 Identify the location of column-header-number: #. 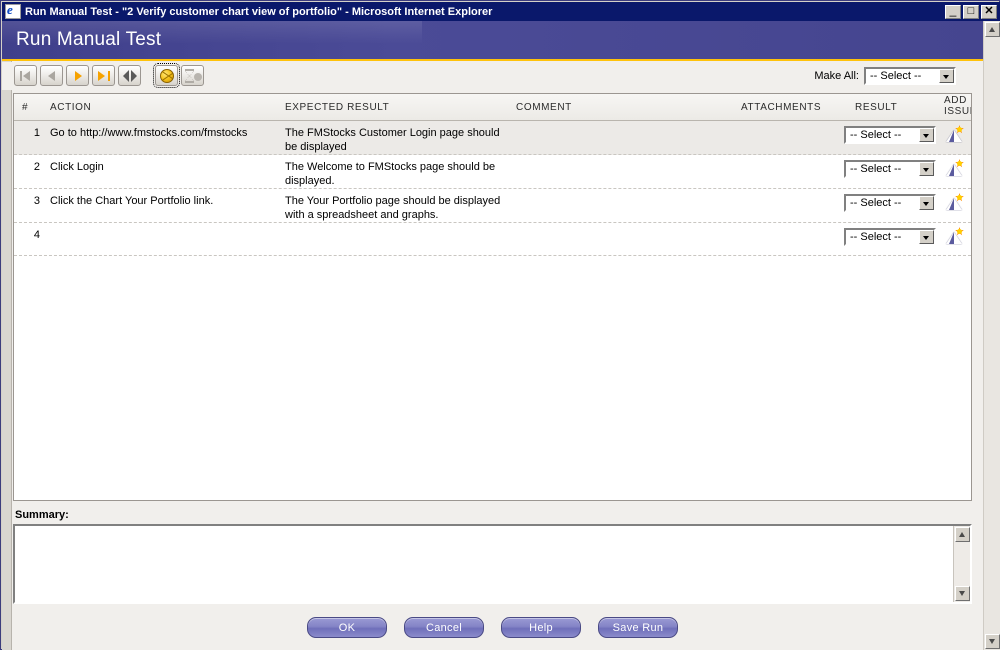
(25, 107).